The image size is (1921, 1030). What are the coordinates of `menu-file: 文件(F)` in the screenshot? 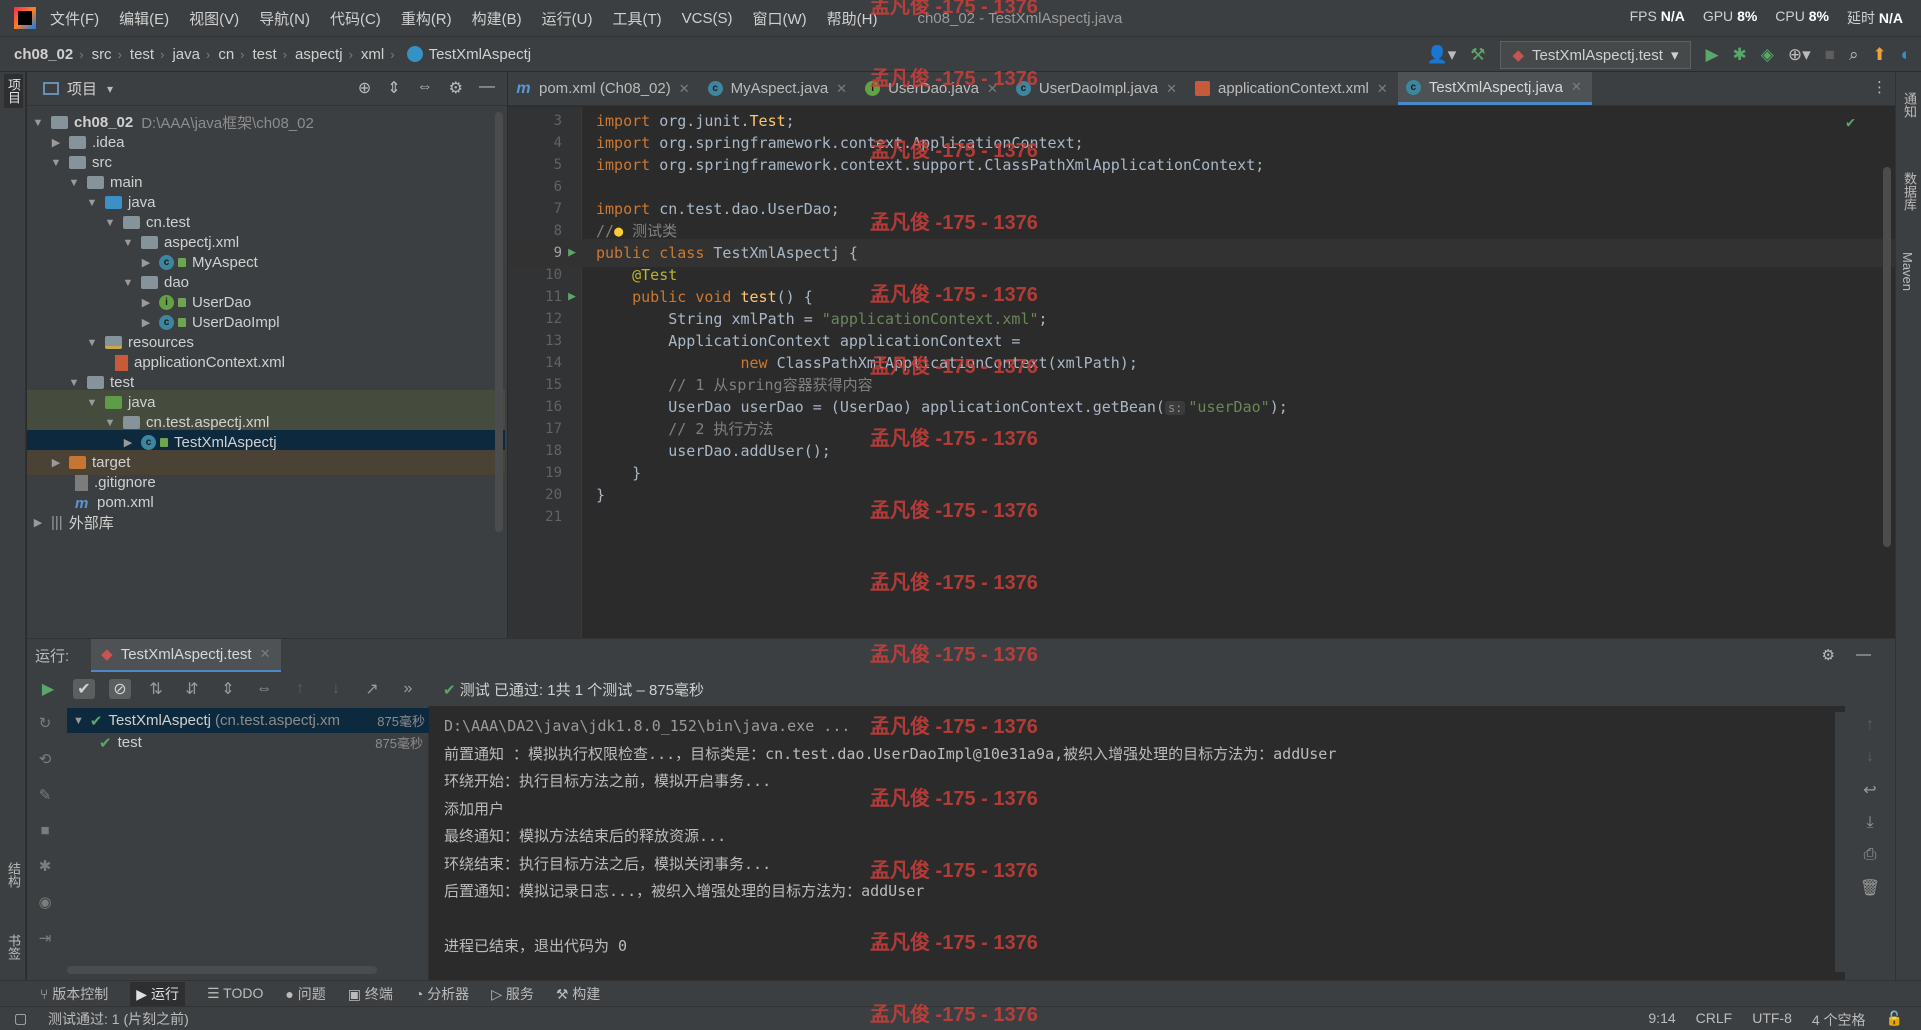 It's located at (74, 18).